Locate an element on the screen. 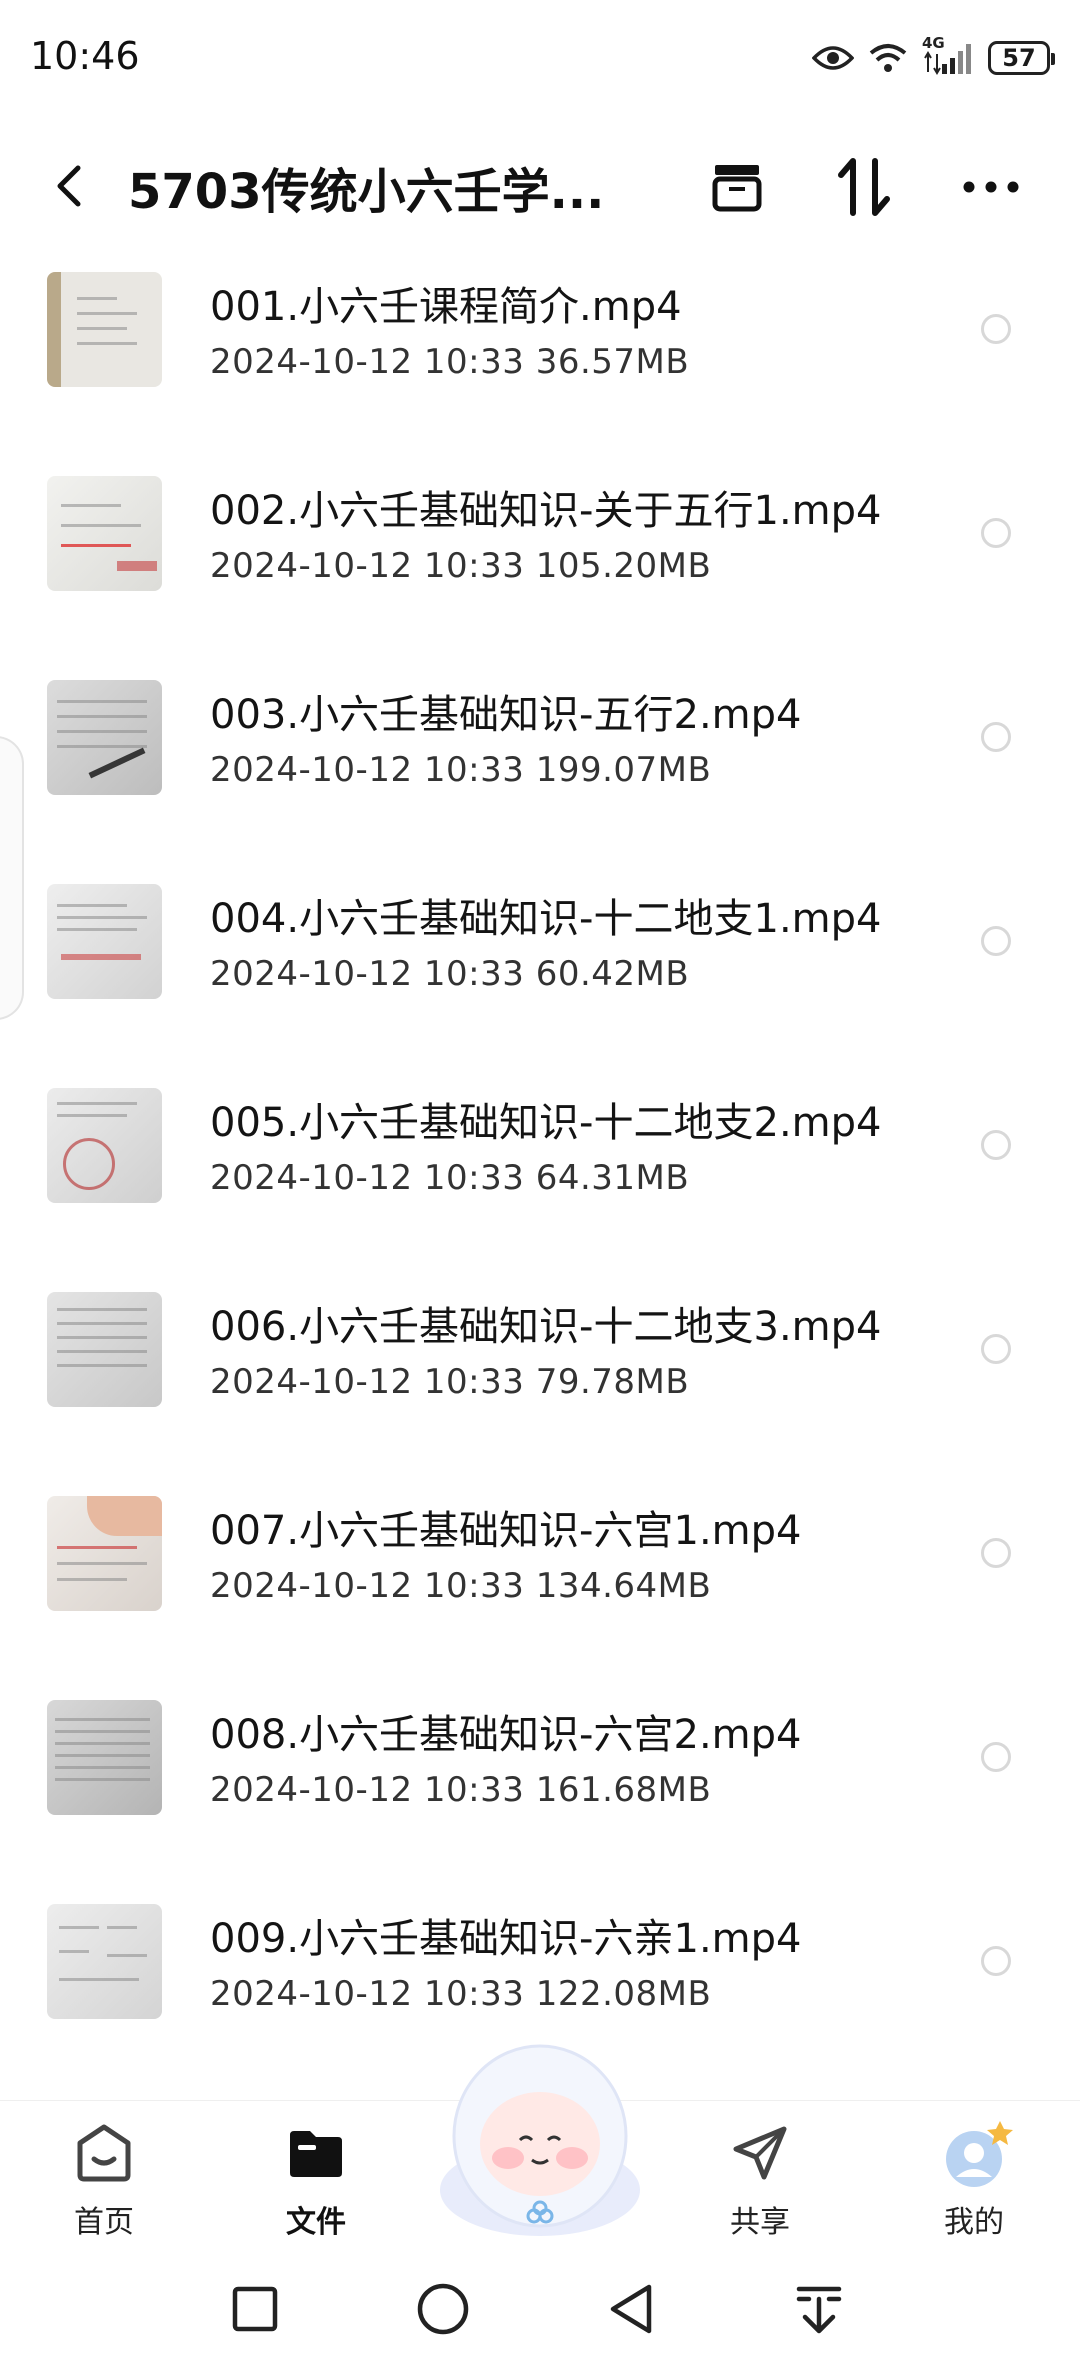 The image size is (1080, 2376). triangle-back-icon is located at coordinates (631, 2309).